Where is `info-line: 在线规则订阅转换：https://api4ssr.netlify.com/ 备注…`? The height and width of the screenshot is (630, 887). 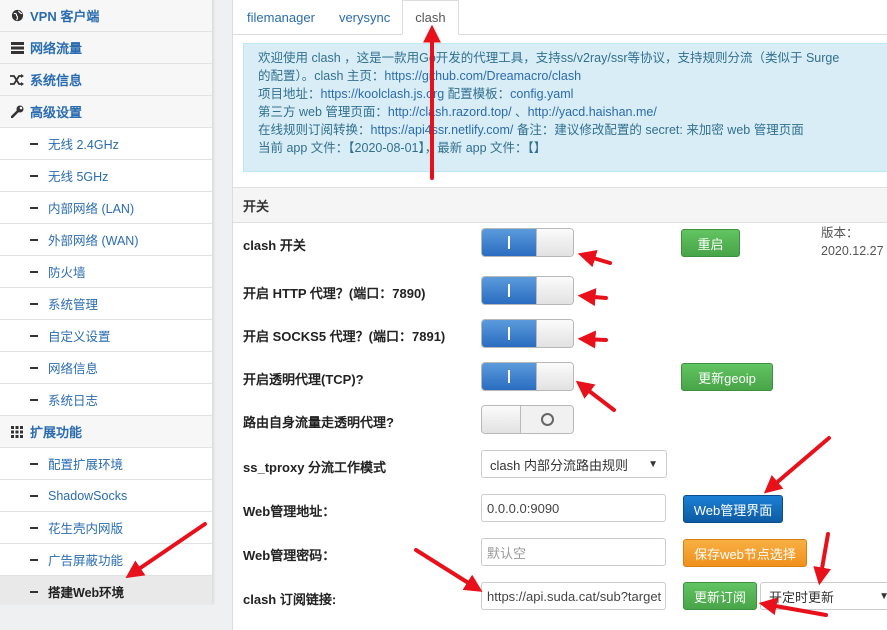 info-line: 在线规则订阅转换：https://api4ssr.netlify.com/ 备注… is located at coordinates (531, 130).